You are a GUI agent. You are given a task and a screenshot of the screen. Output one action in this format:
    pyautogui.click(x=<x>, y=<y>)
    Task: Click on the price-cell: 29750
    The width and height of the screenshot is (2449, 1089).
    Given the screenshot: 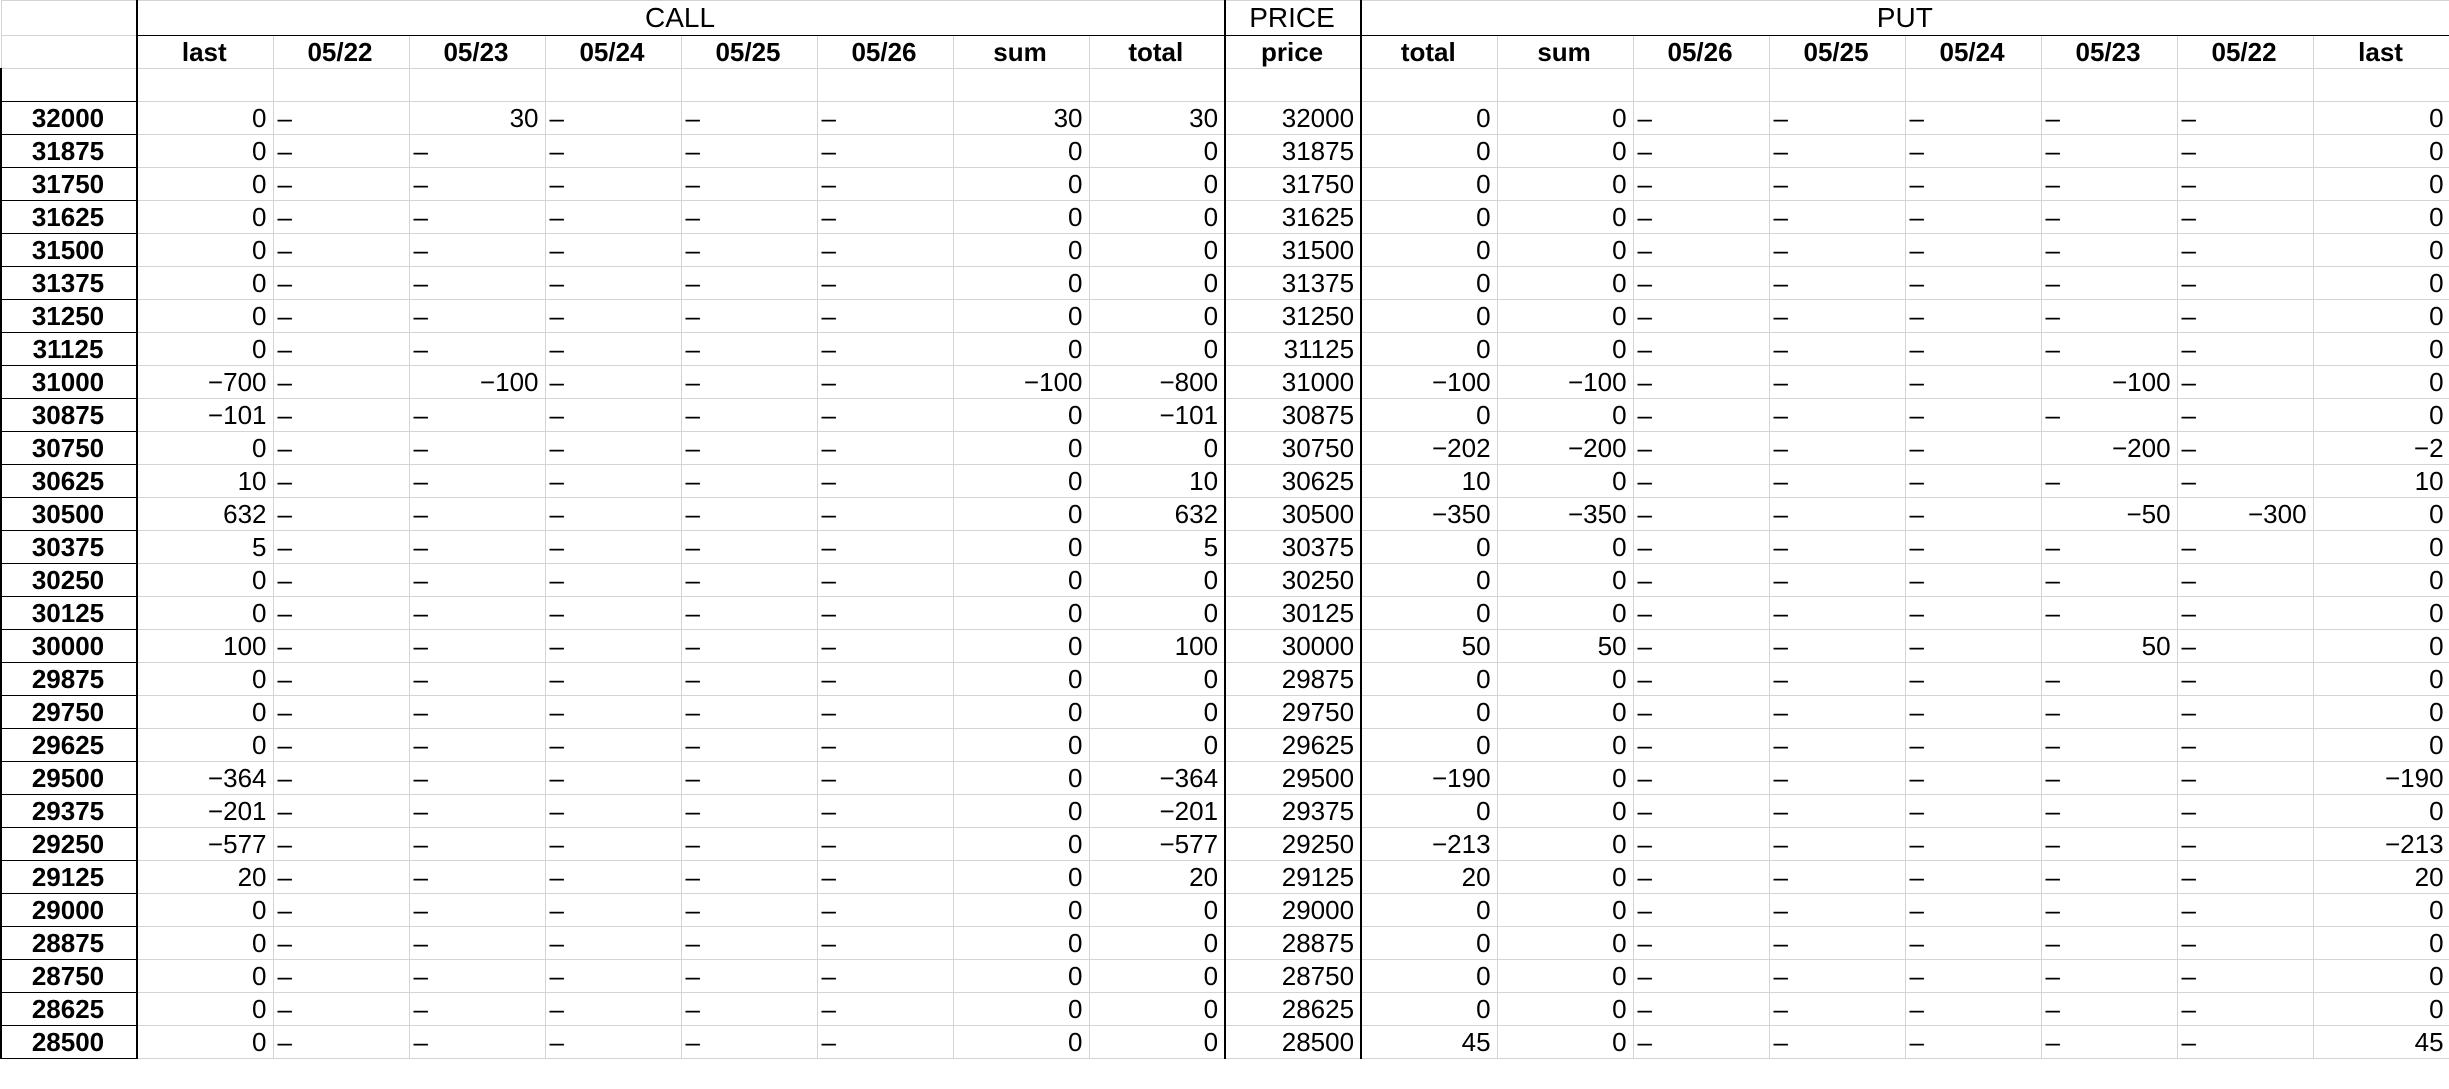 What is the action you would take?
    pyautogui.click(x=1293, y=712)
    